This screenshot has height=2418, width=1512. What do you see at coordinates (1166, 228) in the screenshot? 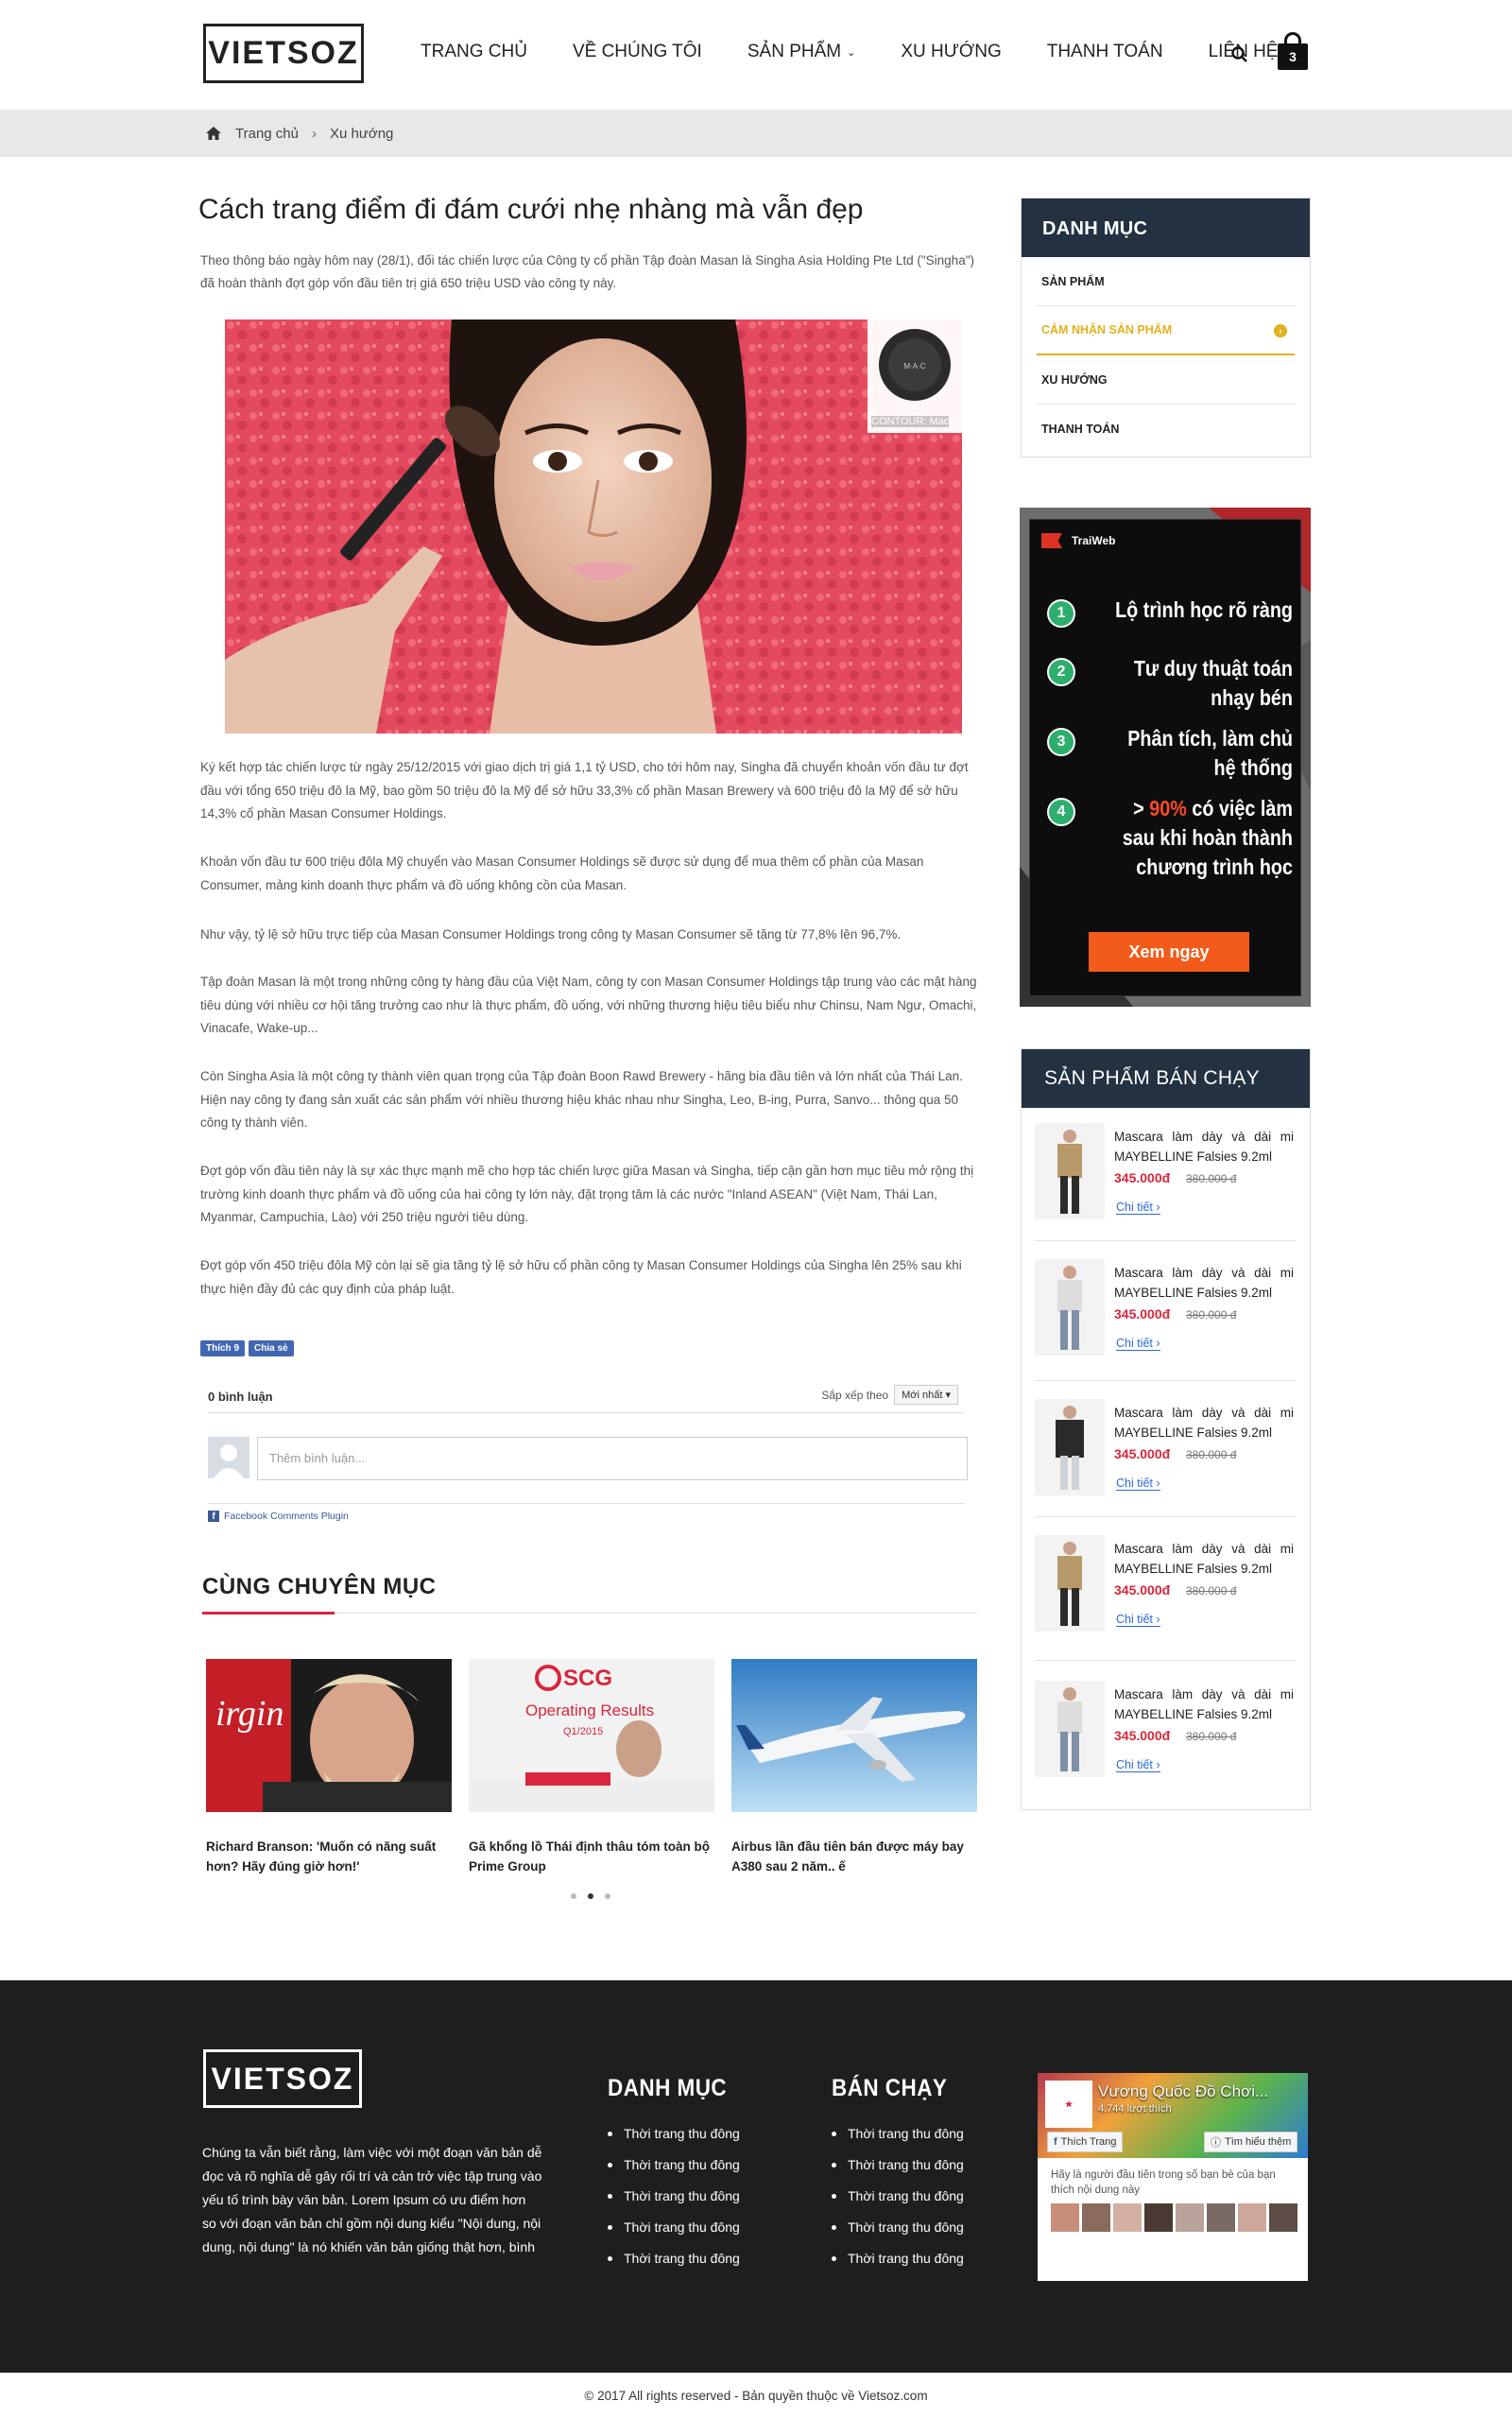
I see `category-widget-title: DANH MỤC` at bounding box center [1166, 228].